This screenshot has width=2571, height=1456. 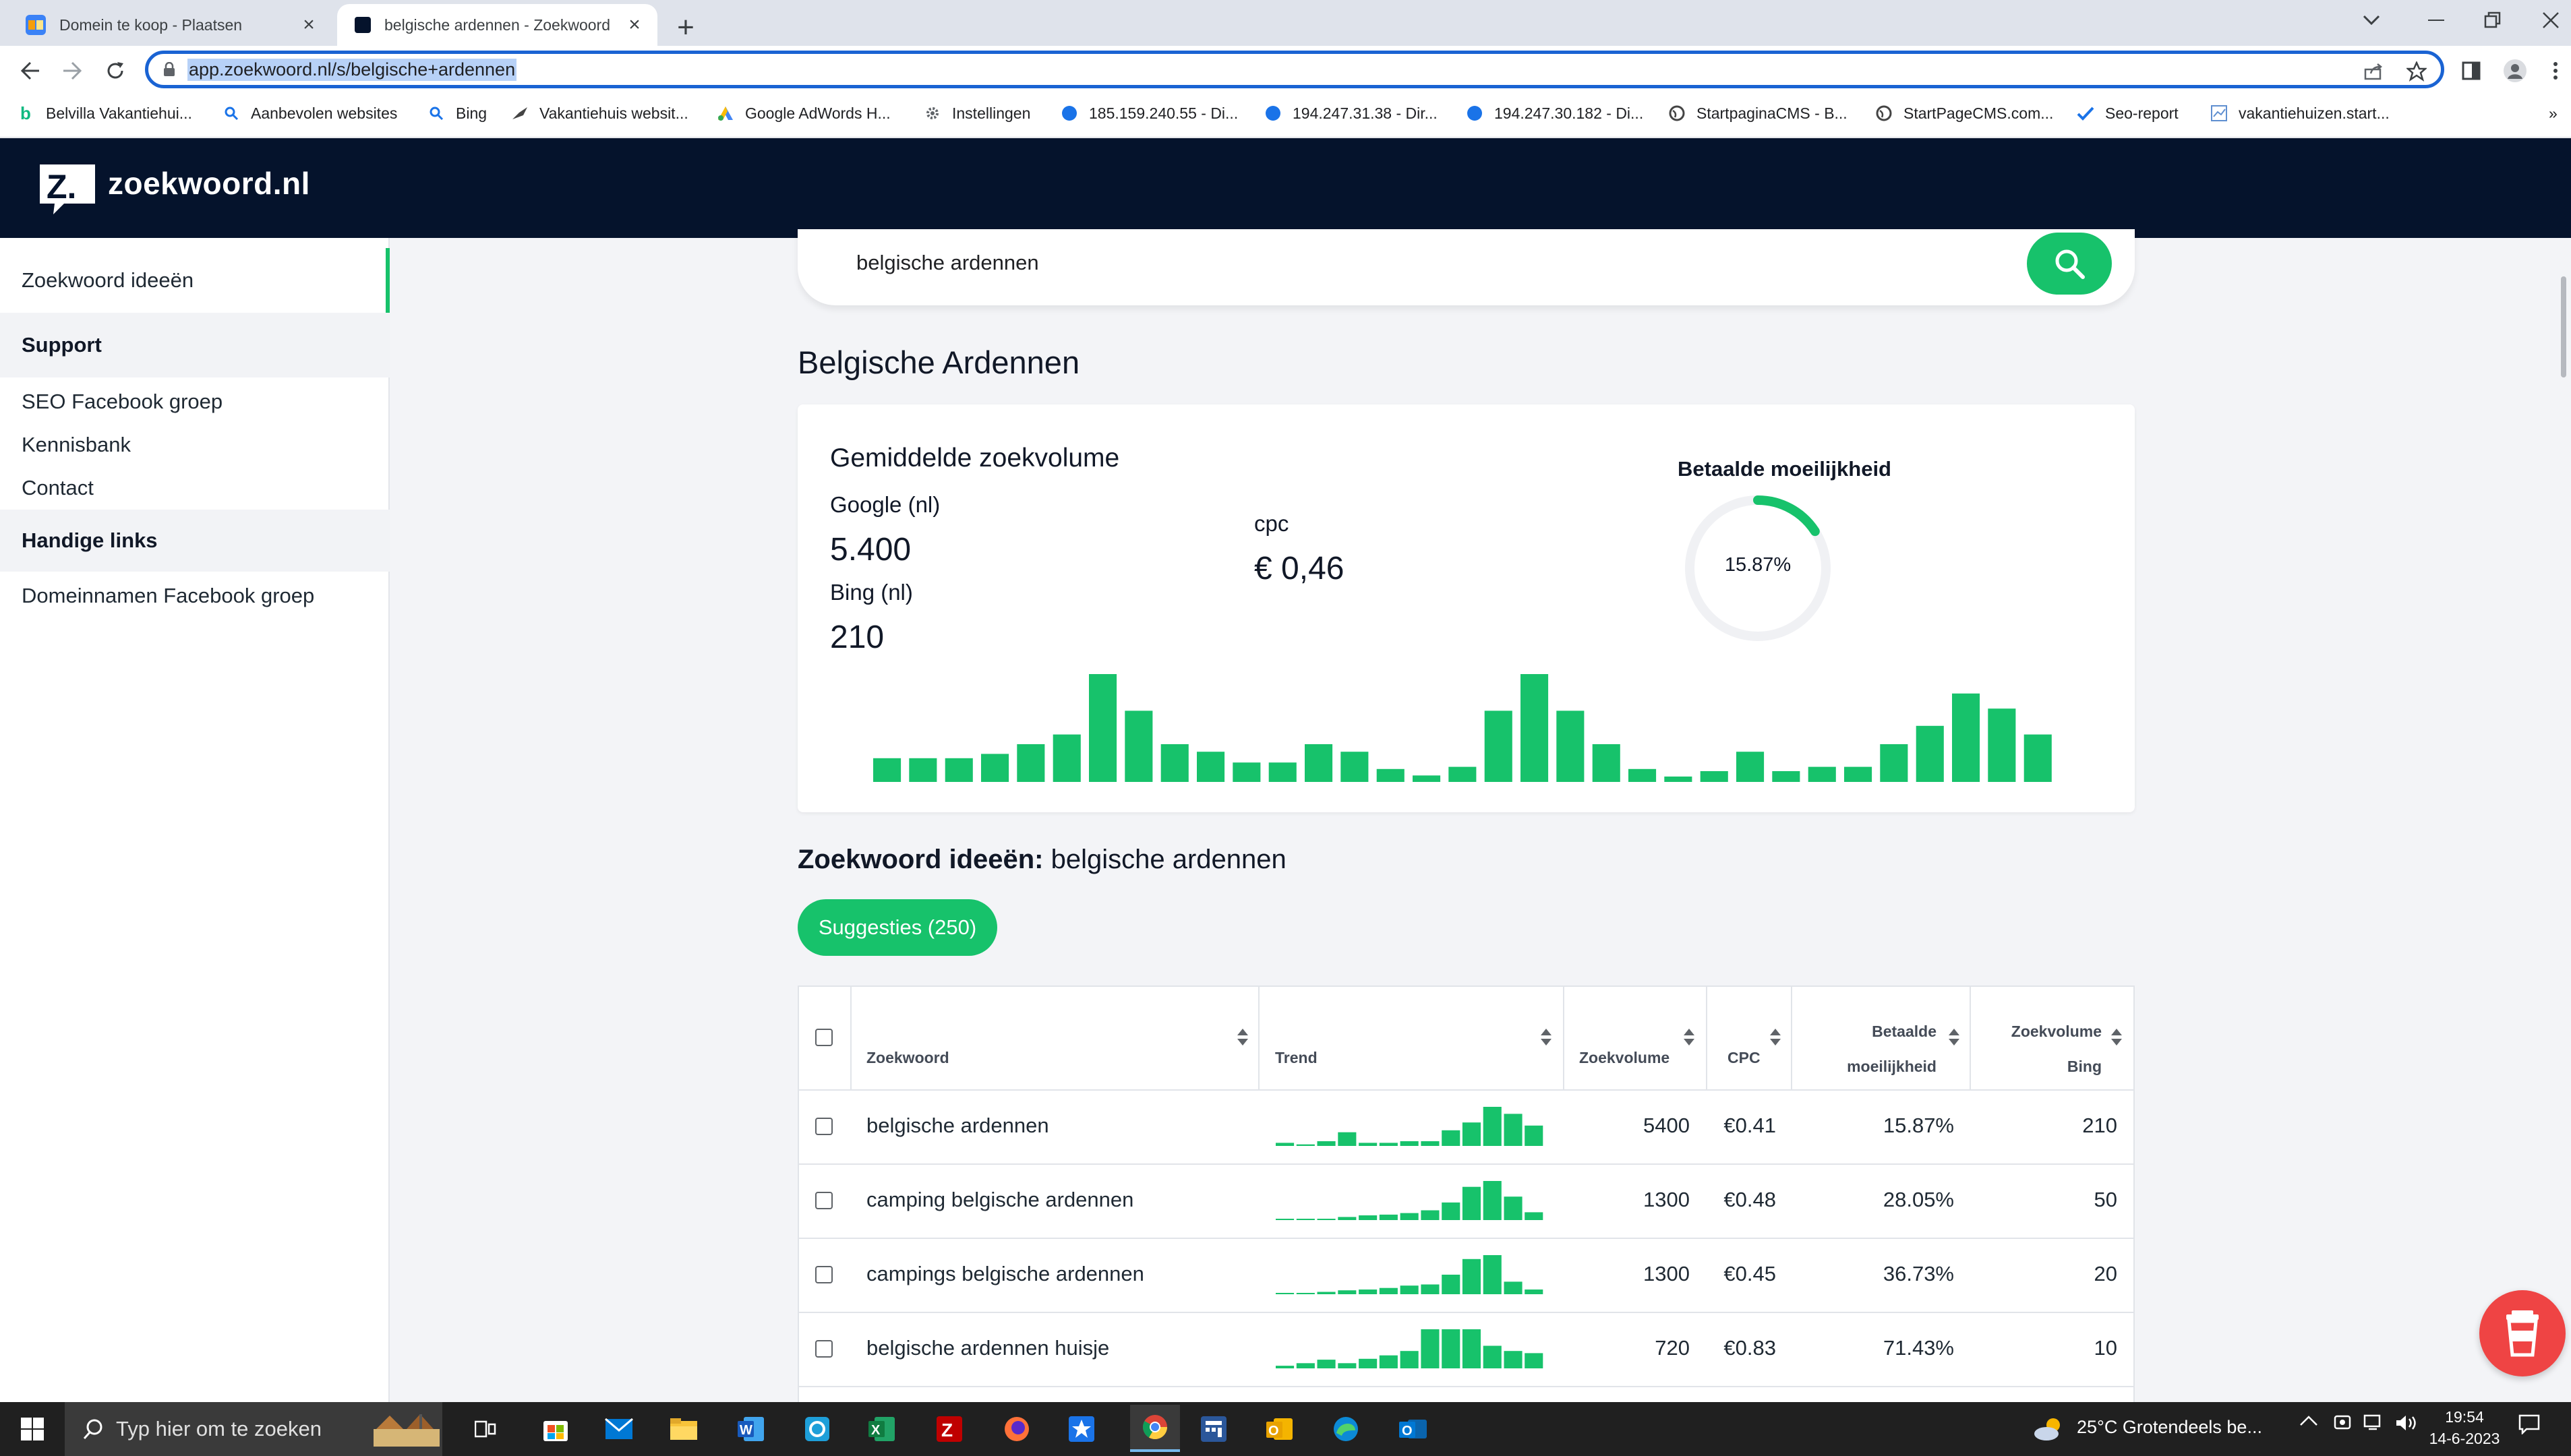 I want to click on keyword-cell: belgische ardennen huisje, so click(x=988, y=1348).